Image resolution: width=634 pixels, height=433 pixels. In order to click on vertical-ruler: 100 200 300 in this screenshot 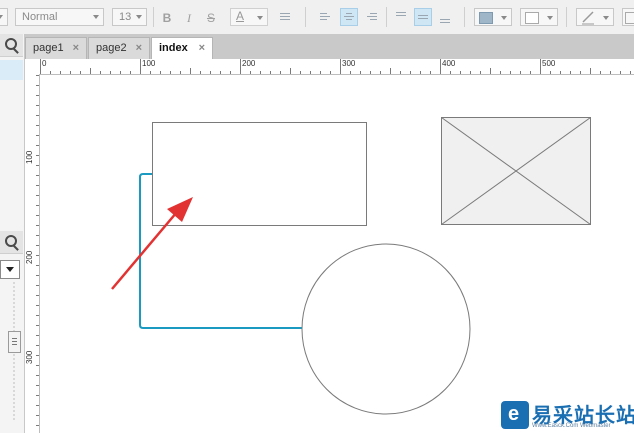, I will do `click(32, 253)`.